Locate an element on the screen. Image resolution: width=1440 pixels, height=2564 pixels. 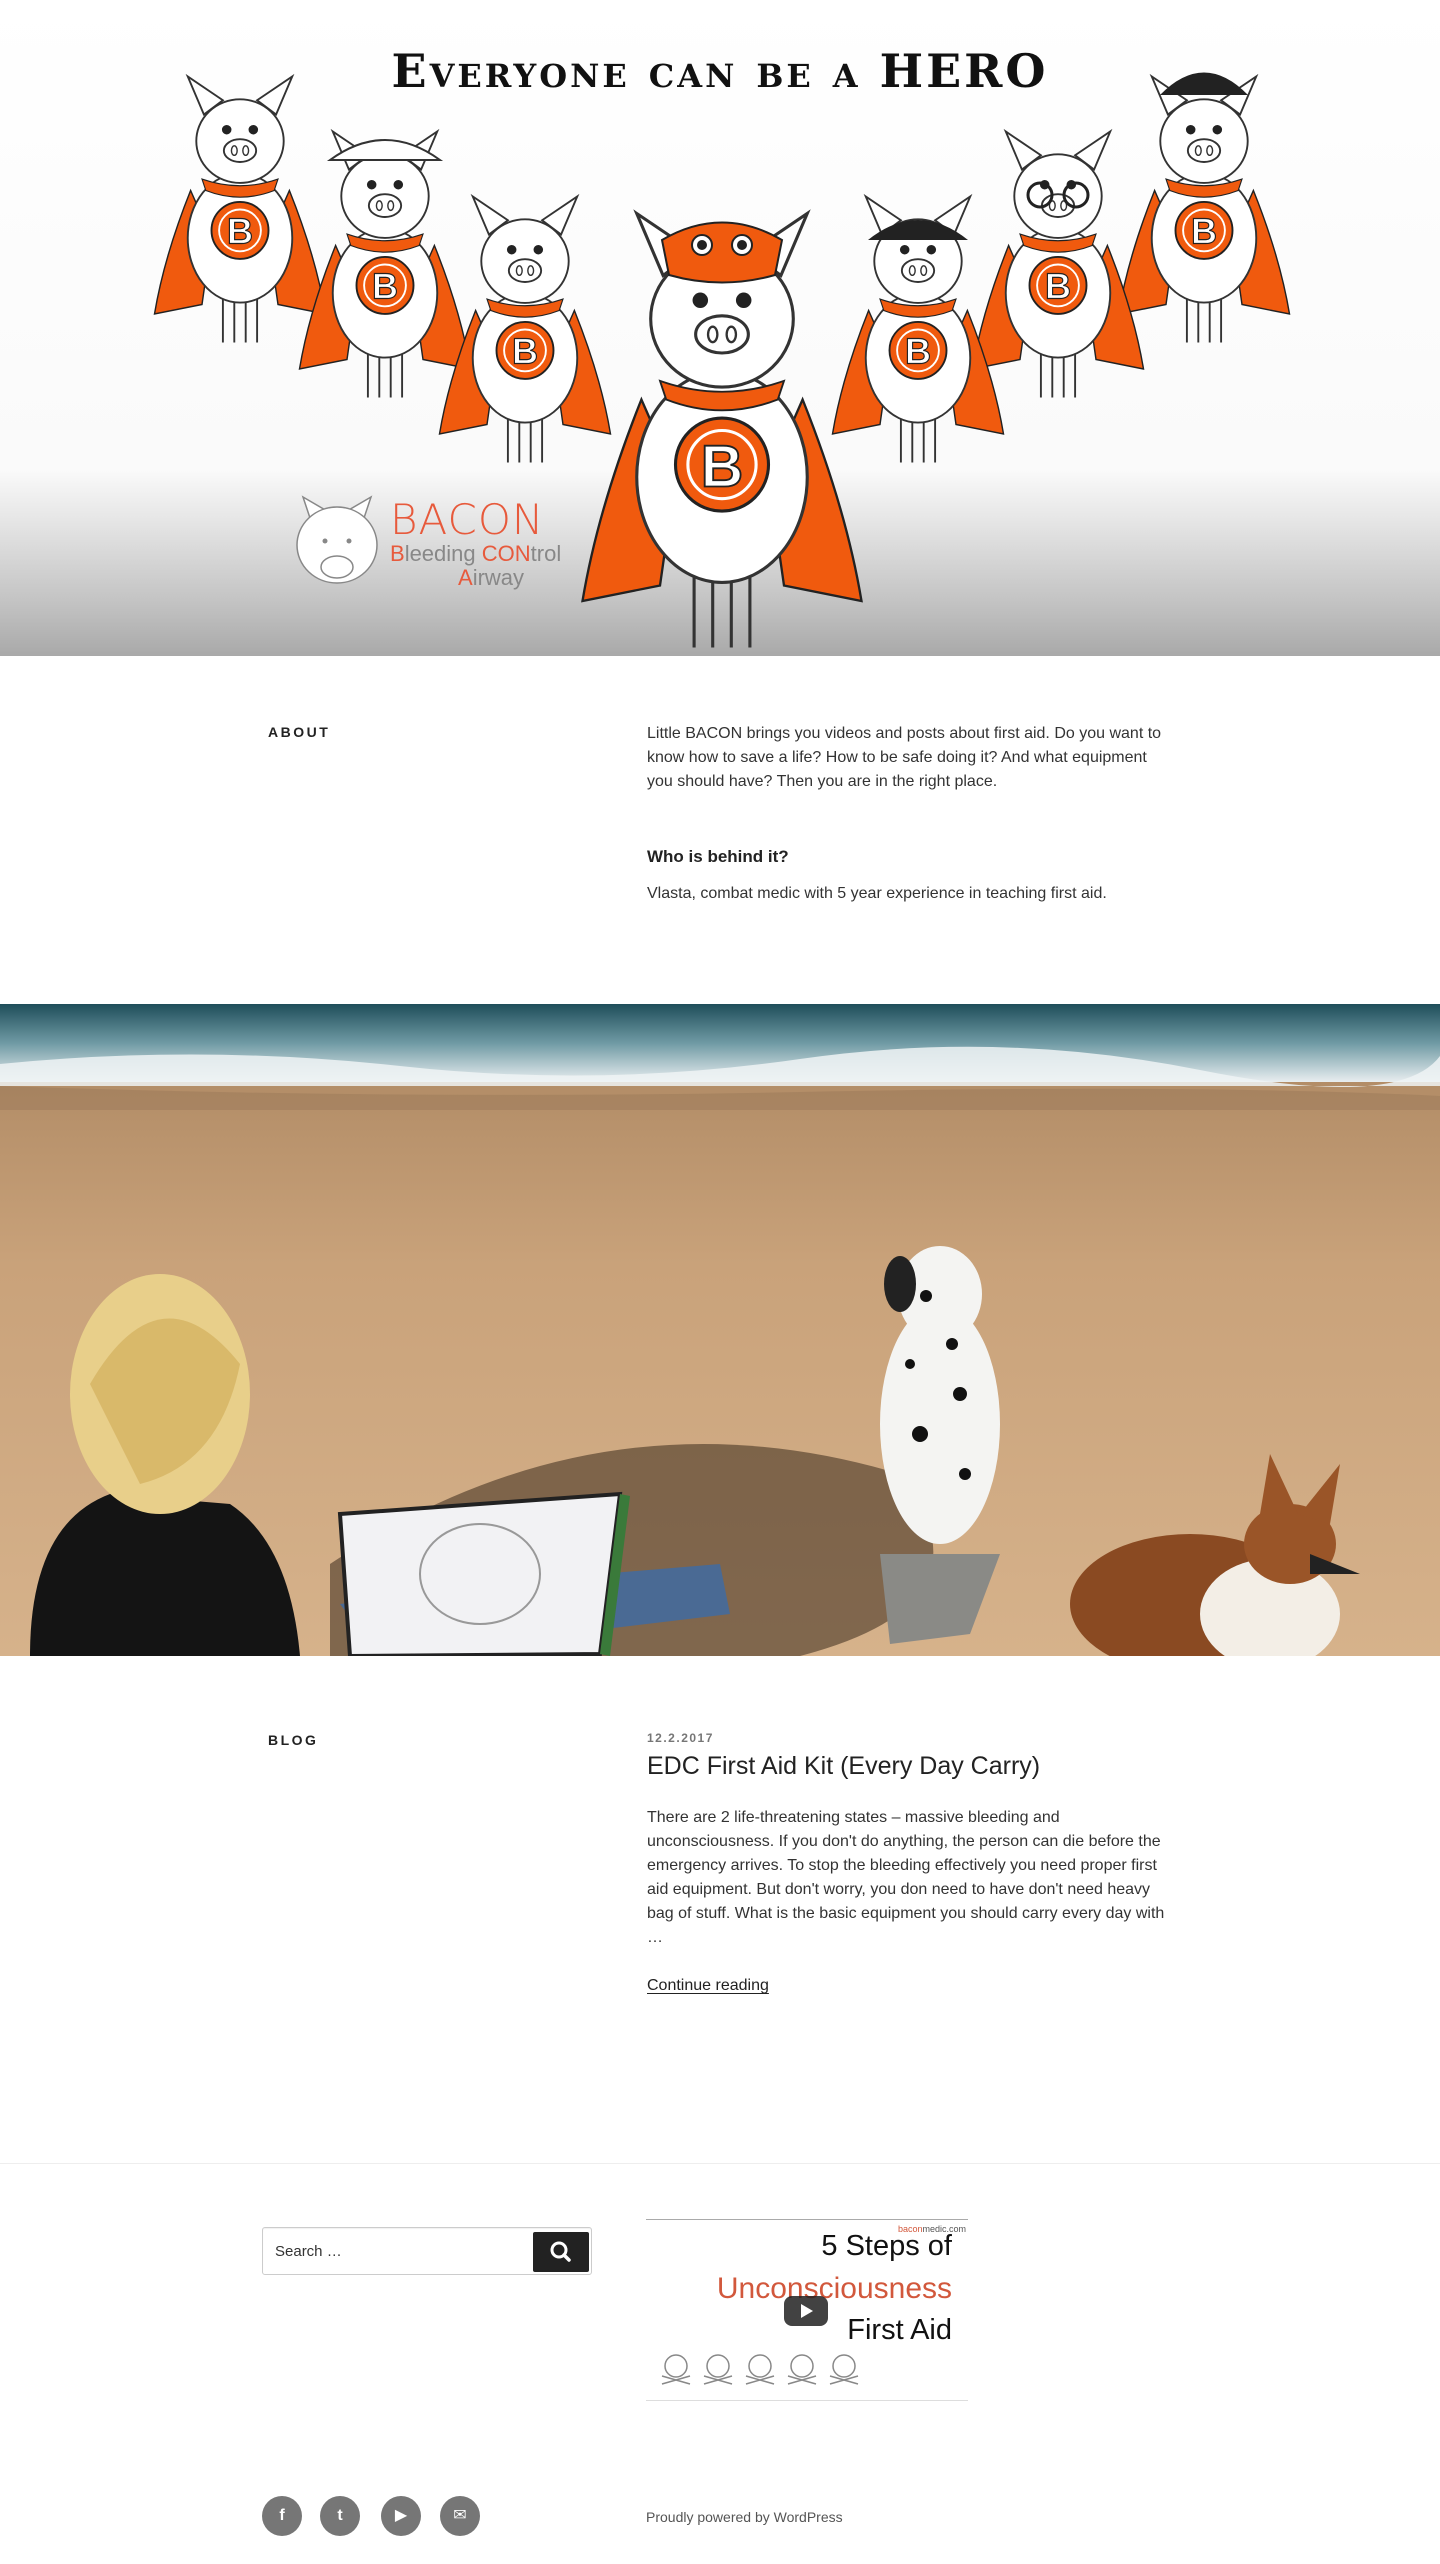
blog-heading: BLOG is located at coordinates (293, 1740).